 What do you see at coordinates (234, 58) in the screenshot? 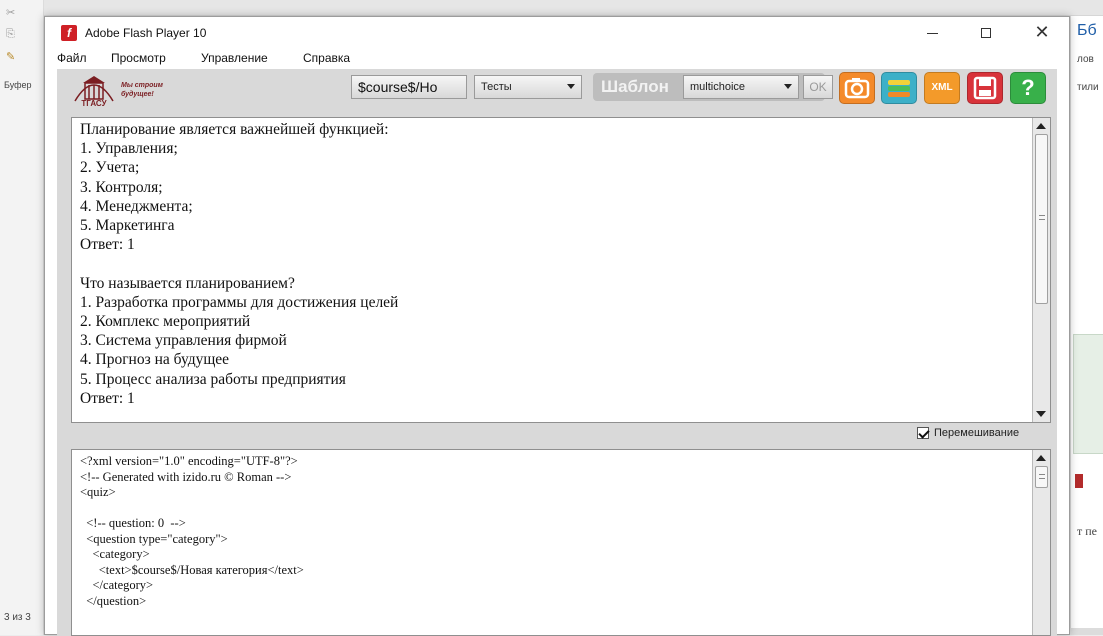
I see `menu-control: Управление` at bounding box center [234, 58].